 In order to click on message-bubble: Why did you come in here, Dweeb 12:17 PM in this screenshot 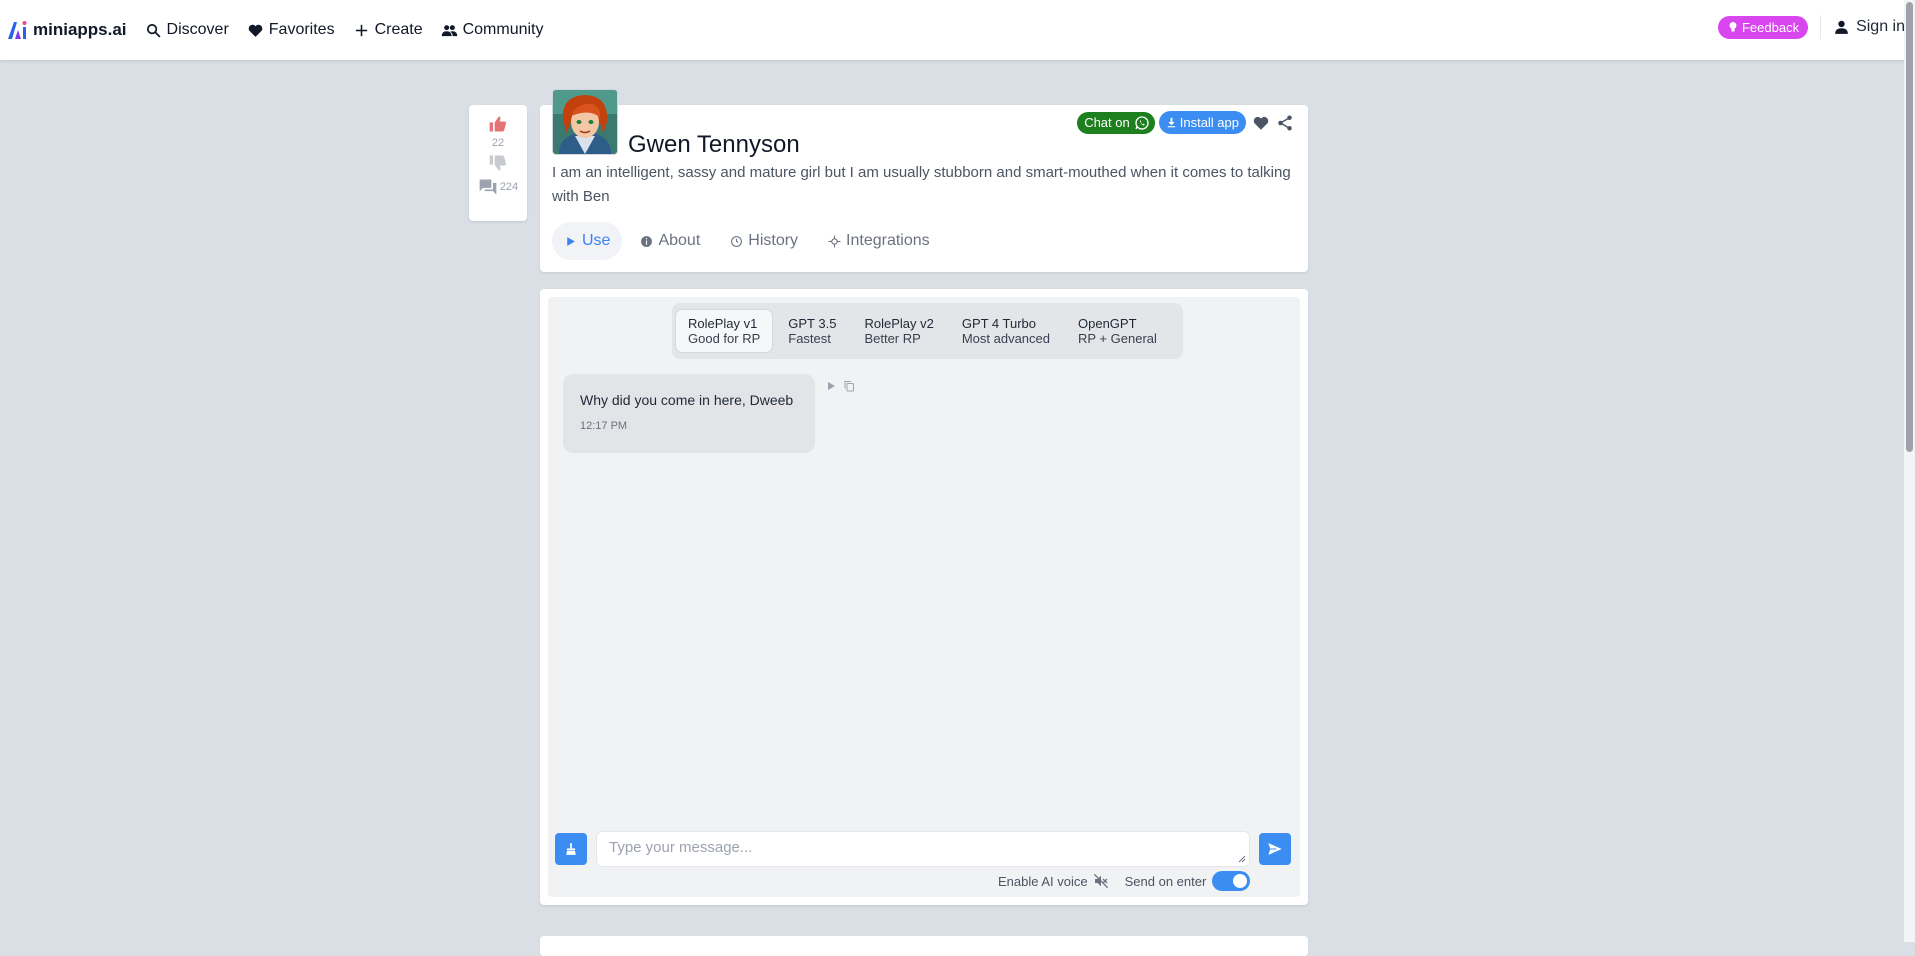, I will do `click(689, 413)`.